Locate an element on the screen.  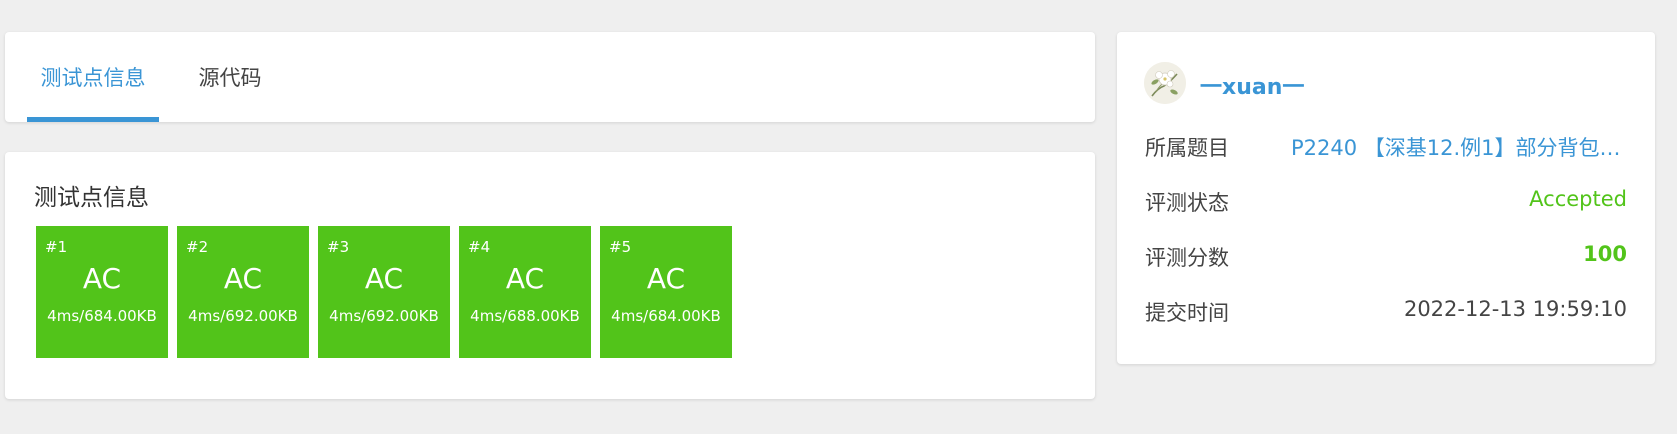
problem-link: P2240 【深基12.例1】部分背包问题 is located at coordinates (1459, 147).